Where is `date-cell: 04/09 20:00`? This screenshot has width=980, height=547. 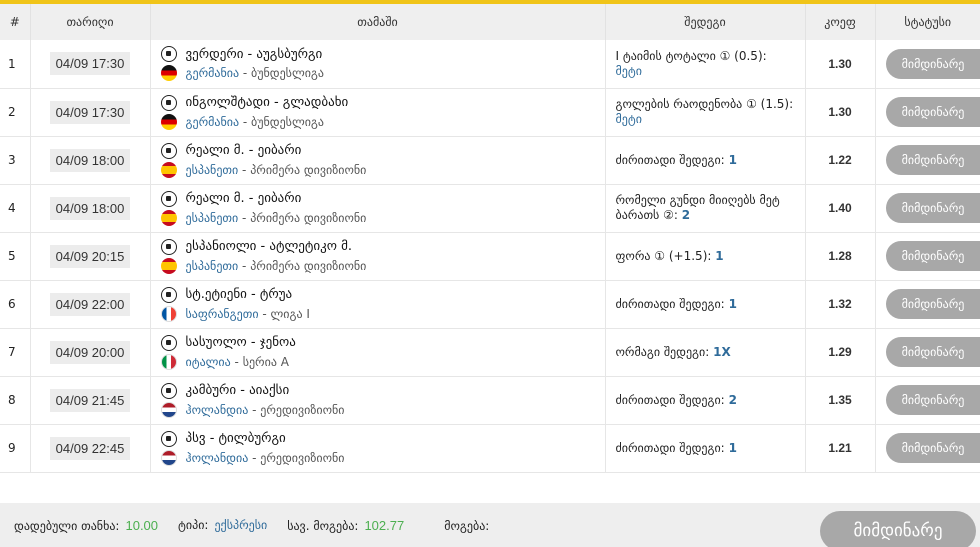 date-cell: 04/09 20:00 is located at coordinates (90, 352).